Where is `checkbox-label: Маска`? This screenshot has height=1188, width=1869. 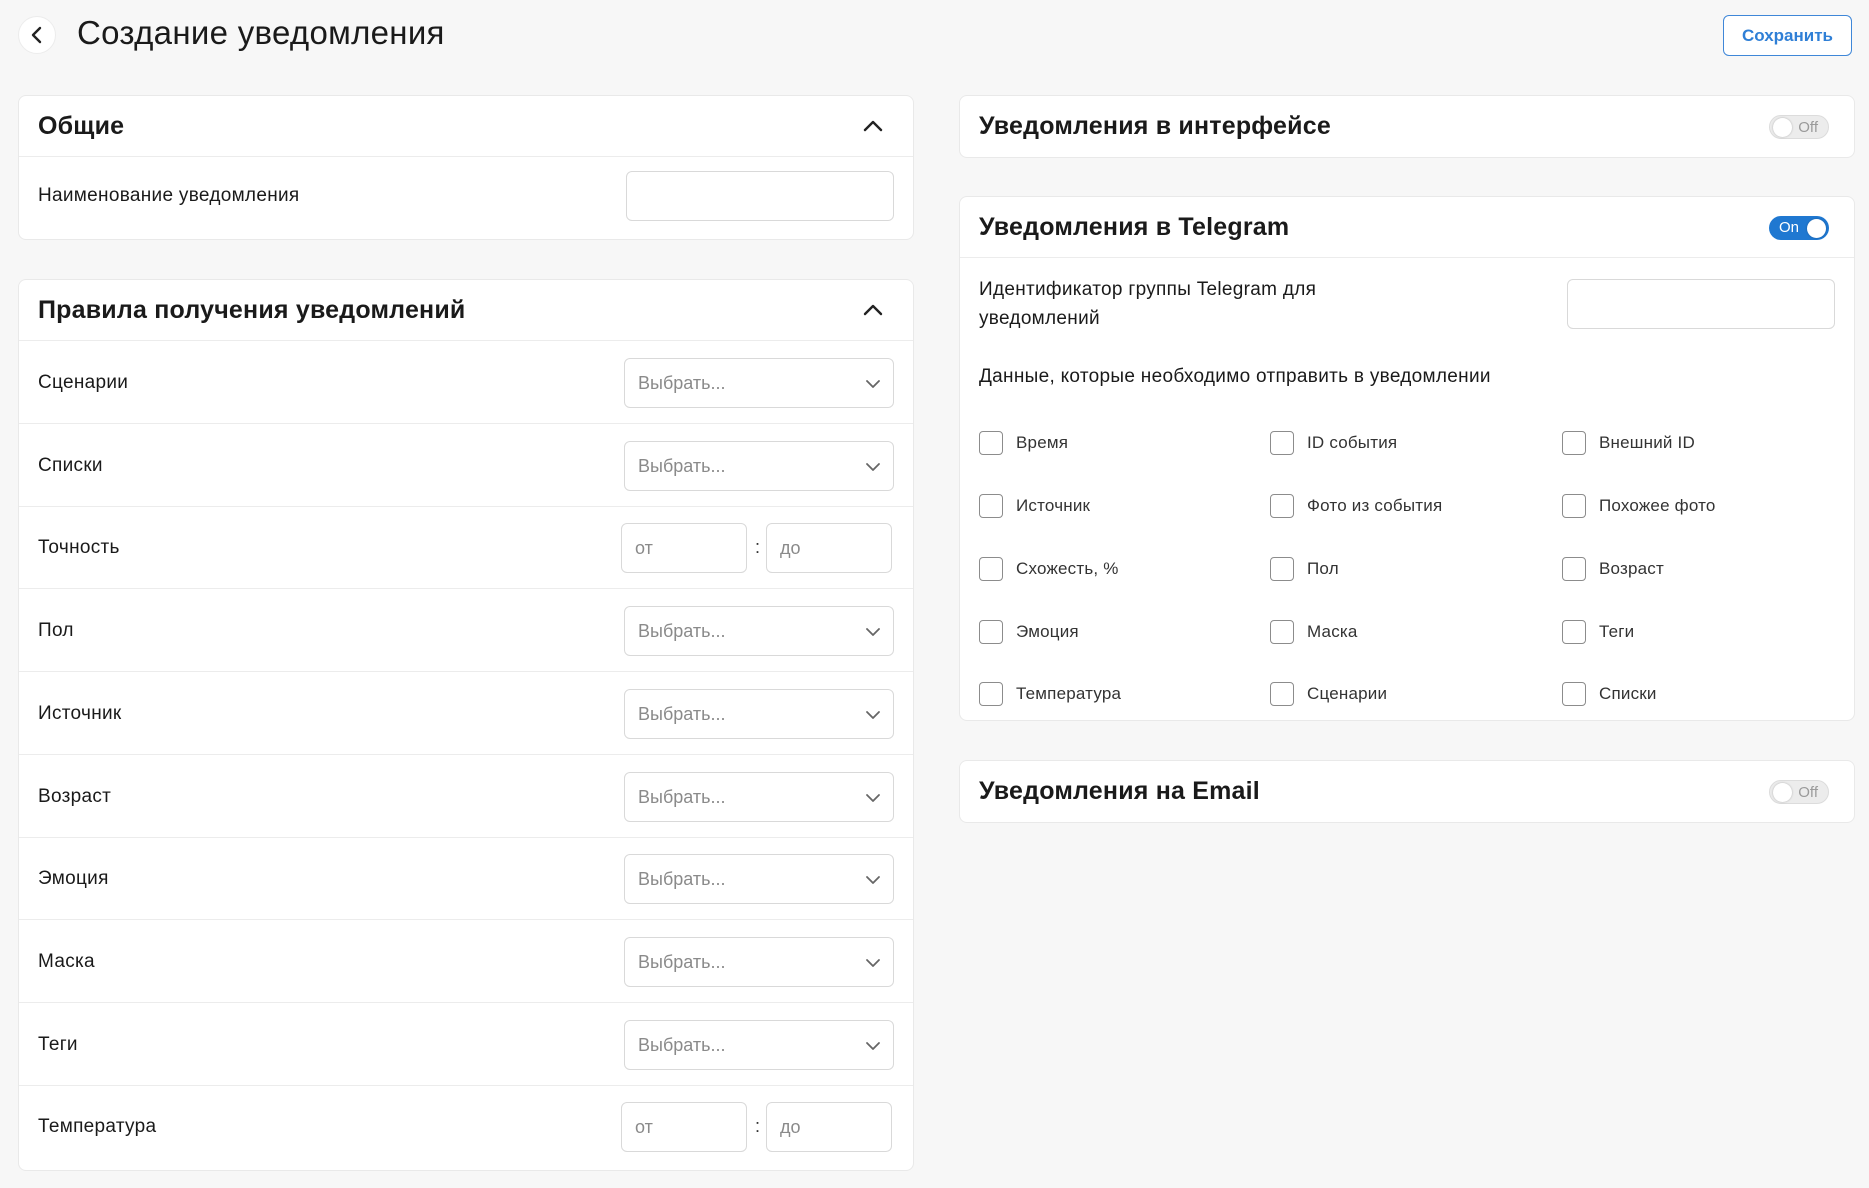 checkbox-label: Маска is located at coordinates (1332, 631).